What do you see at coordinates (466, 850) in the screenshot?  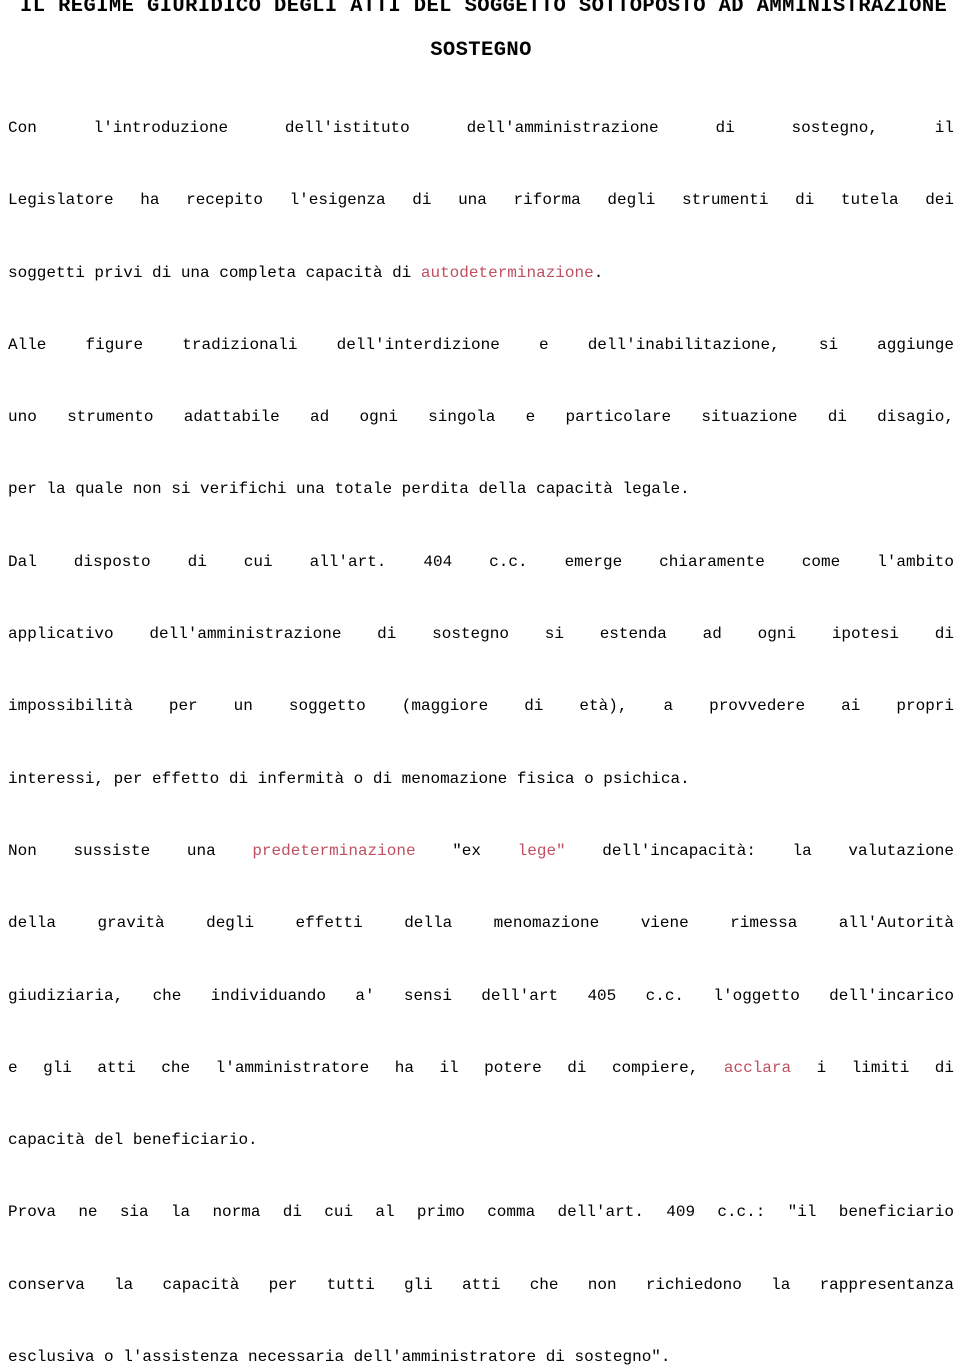 I see `text-run: "ex` at bounding box center [466, 850].